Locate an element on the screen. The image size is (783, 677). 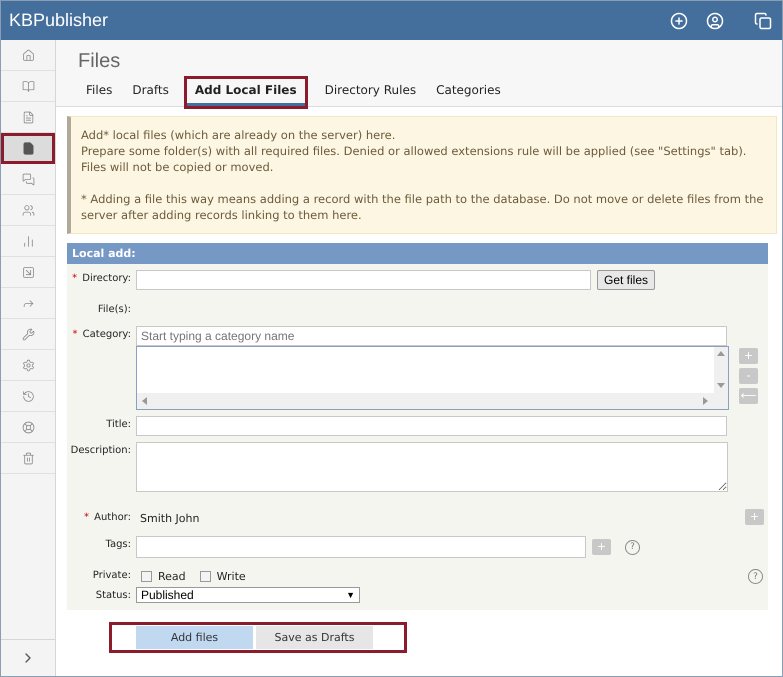
notice-text: * Adding a file this way means adding a record with the file path to the database. Do not move or delete files from the server after adding records linking to them here. is located at coordinates (422, 207).